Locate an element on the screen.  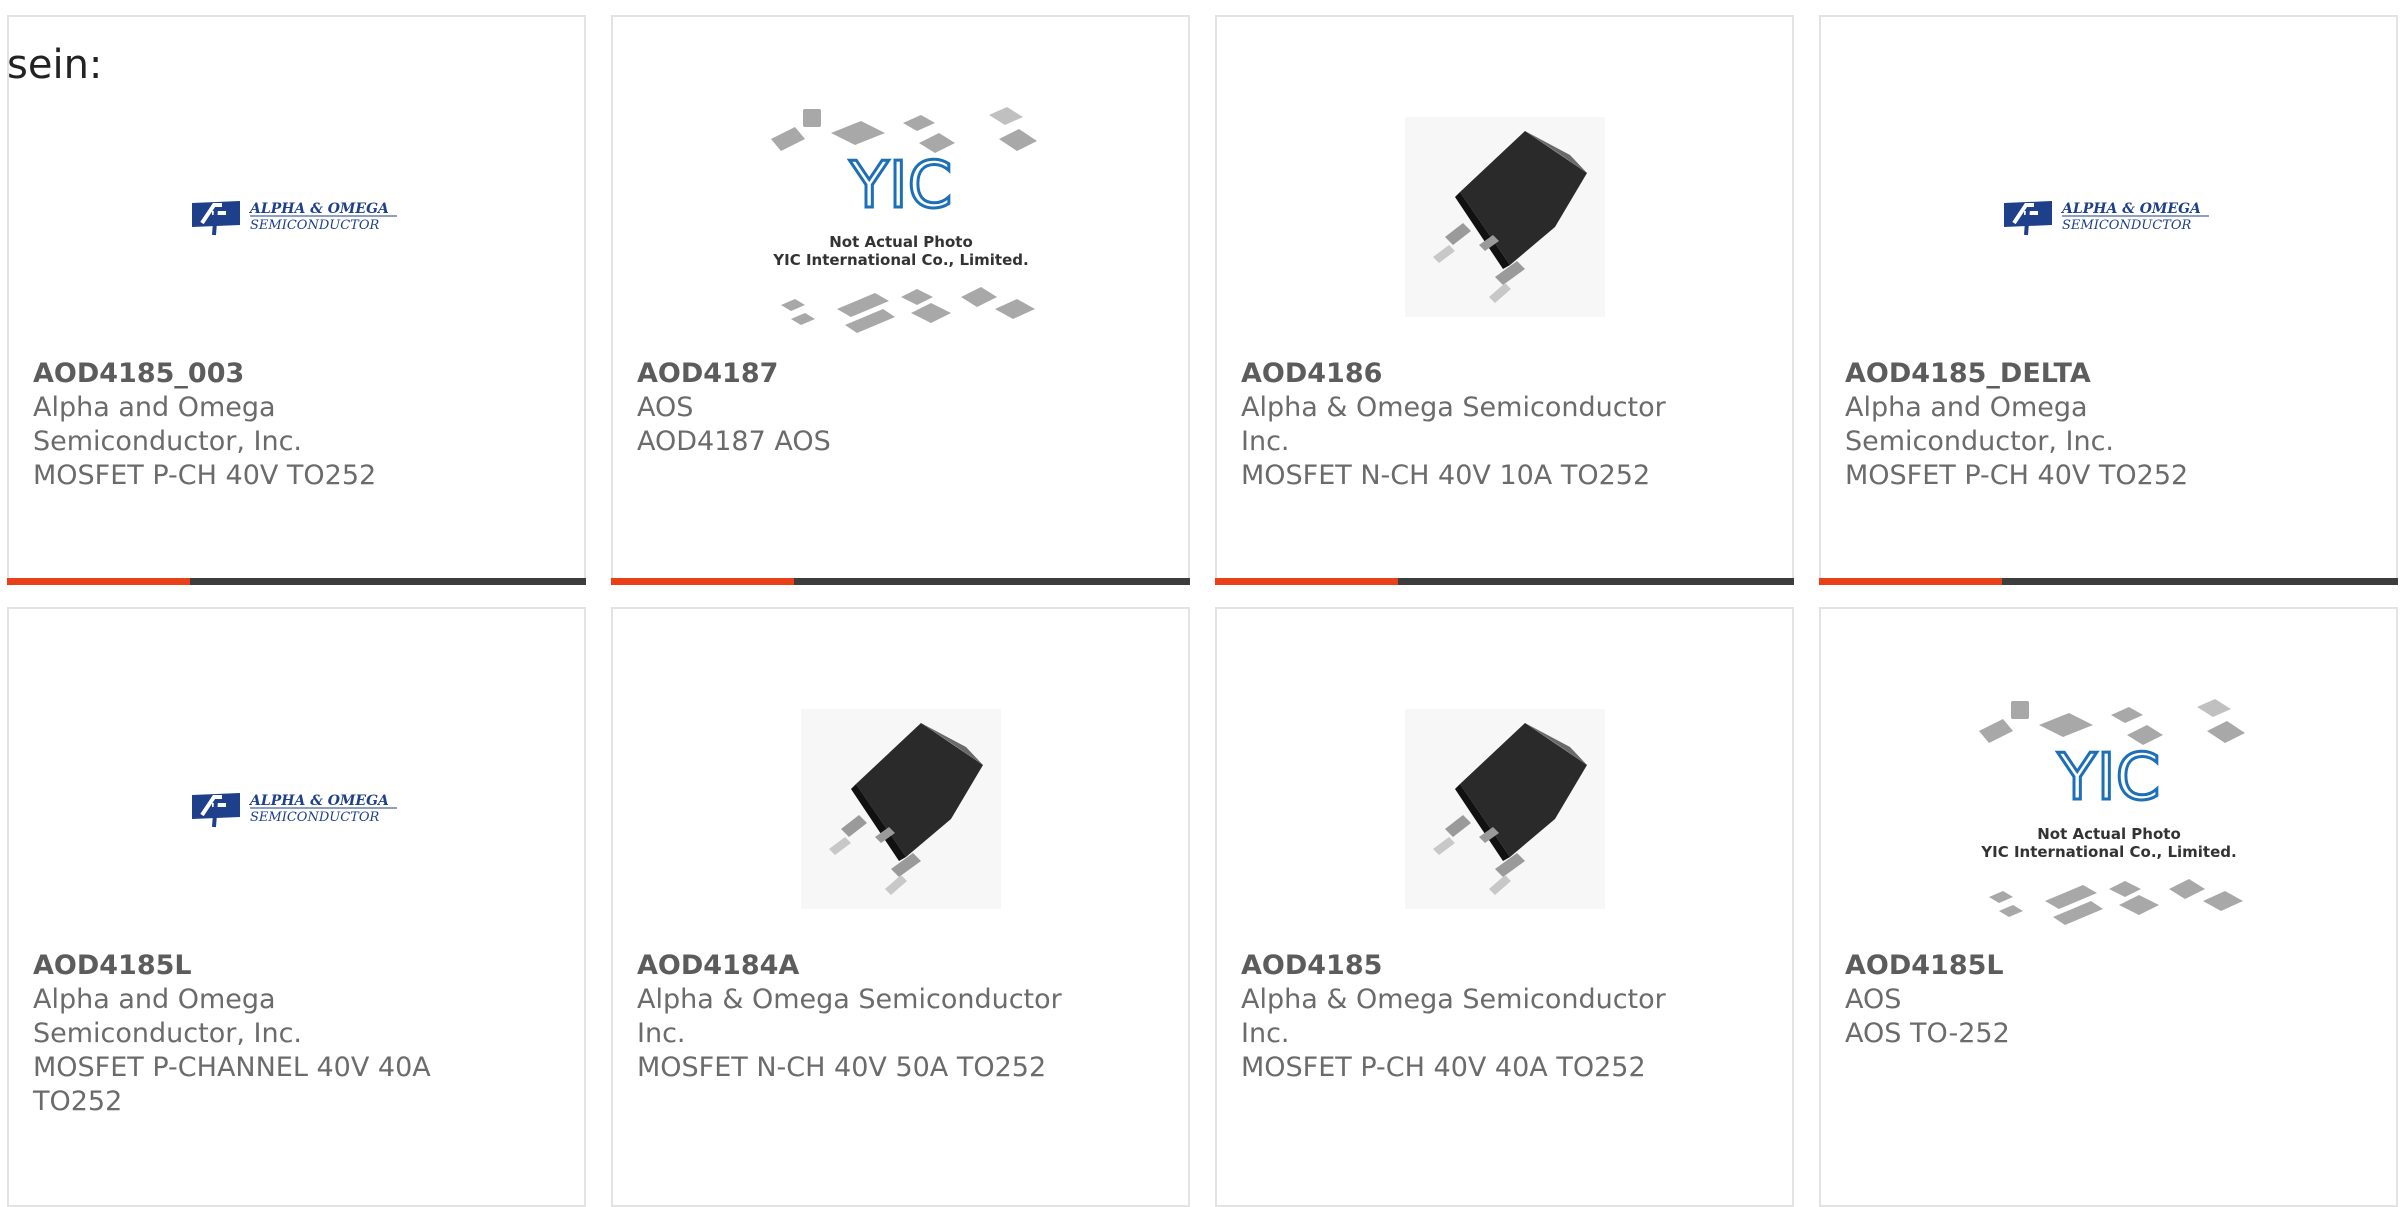
part-number: AOD4184A is located at coordinates (902, 966).